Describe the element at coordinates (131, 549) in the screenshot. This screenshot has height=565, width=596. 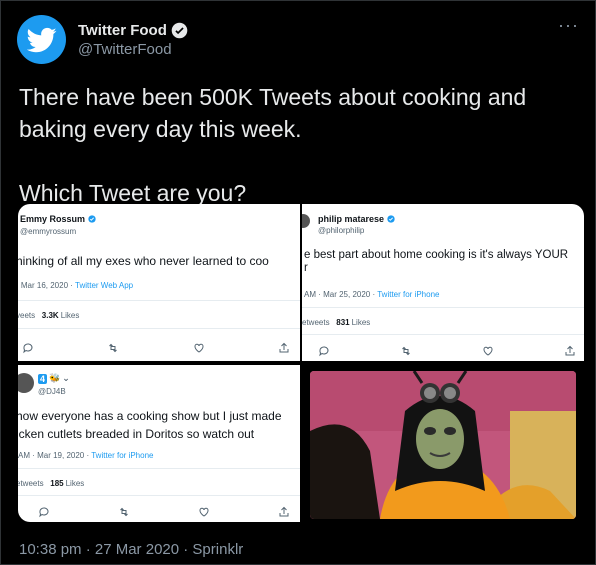
I see `tweet-timestamp: 10:38 pm · 27 Mar 2020 · Sprinklr` at that location.